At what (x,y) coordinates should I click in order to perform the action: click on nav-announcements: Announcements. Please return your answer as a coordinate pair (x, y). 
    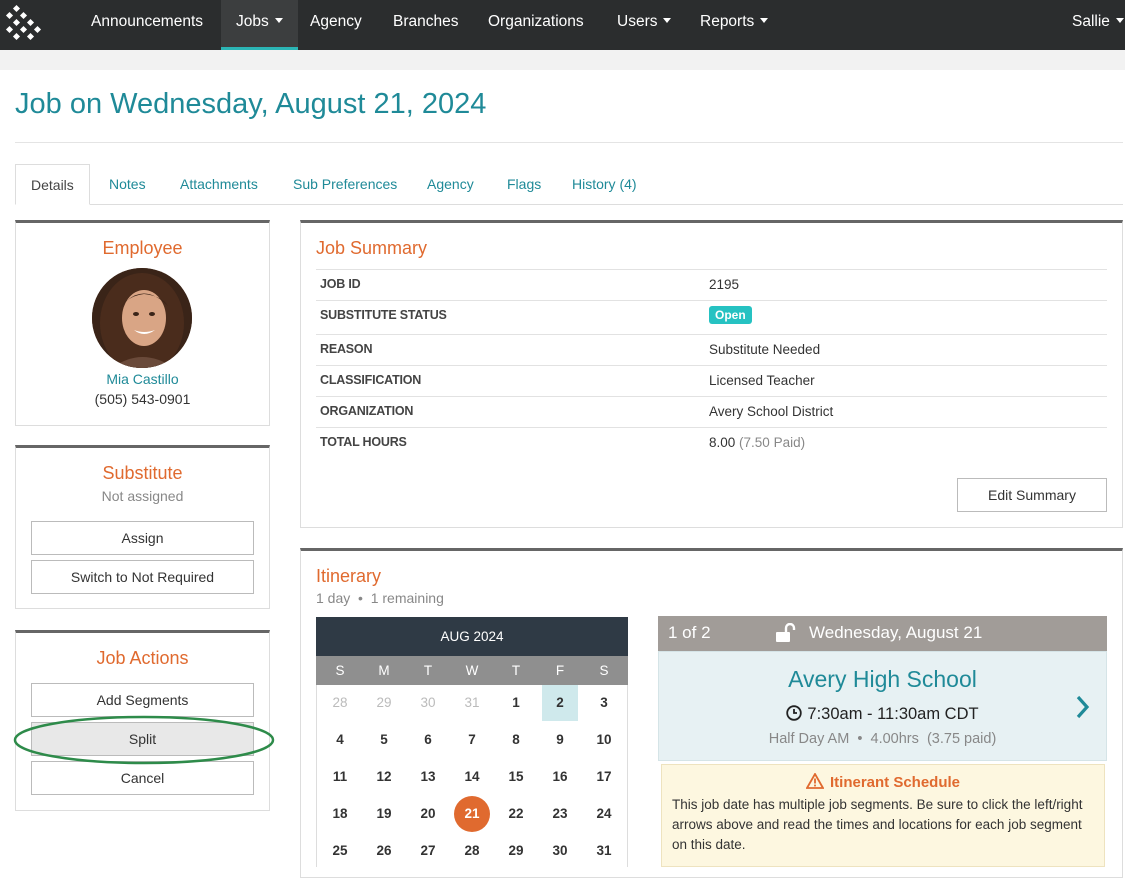
    Looking at the image, I should click on (147, 25).